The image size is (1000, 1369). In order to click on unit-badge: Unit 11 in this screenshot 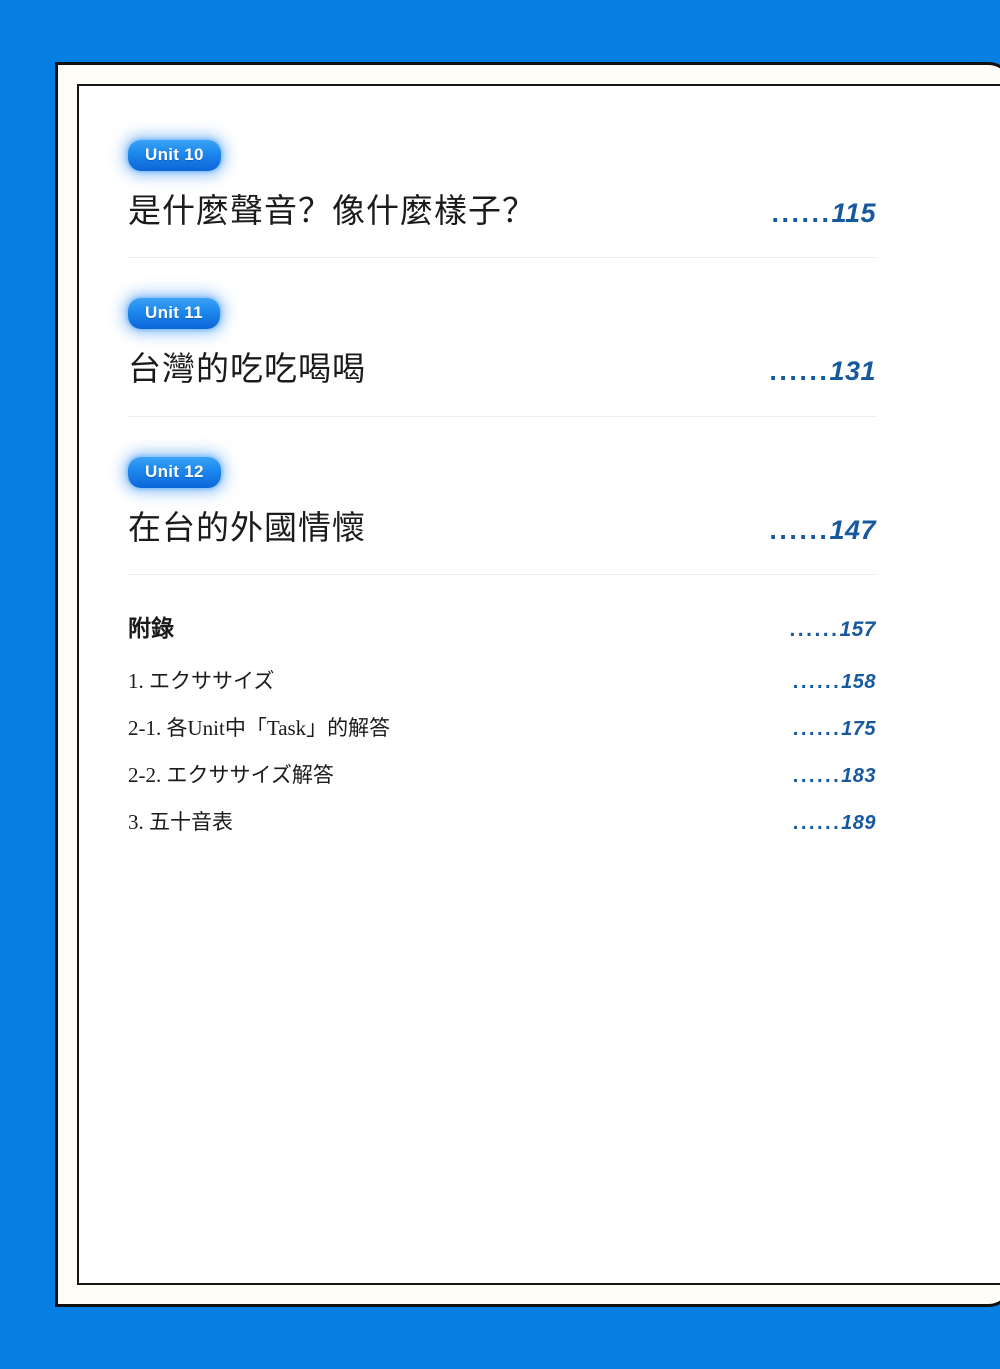, I will do `click(174, 314)`.